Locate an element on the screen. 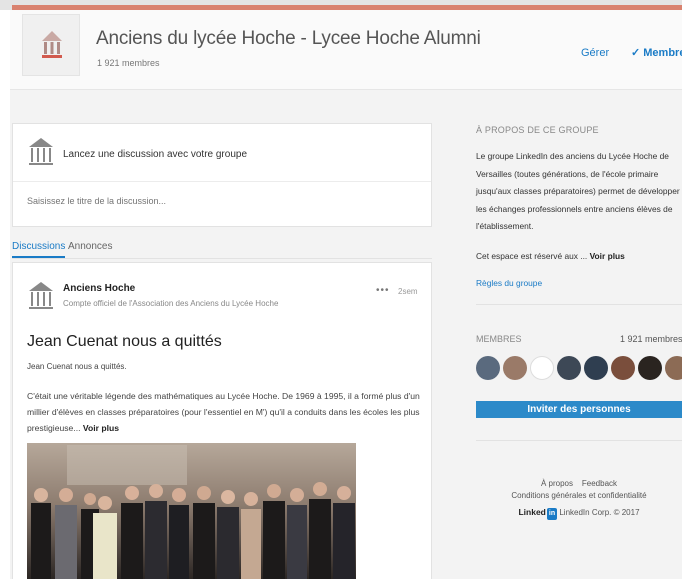 Image resolution: width=682 pixels, height=579 pixels. tab-annonces: Annonces is located at coordinates (90, 246).